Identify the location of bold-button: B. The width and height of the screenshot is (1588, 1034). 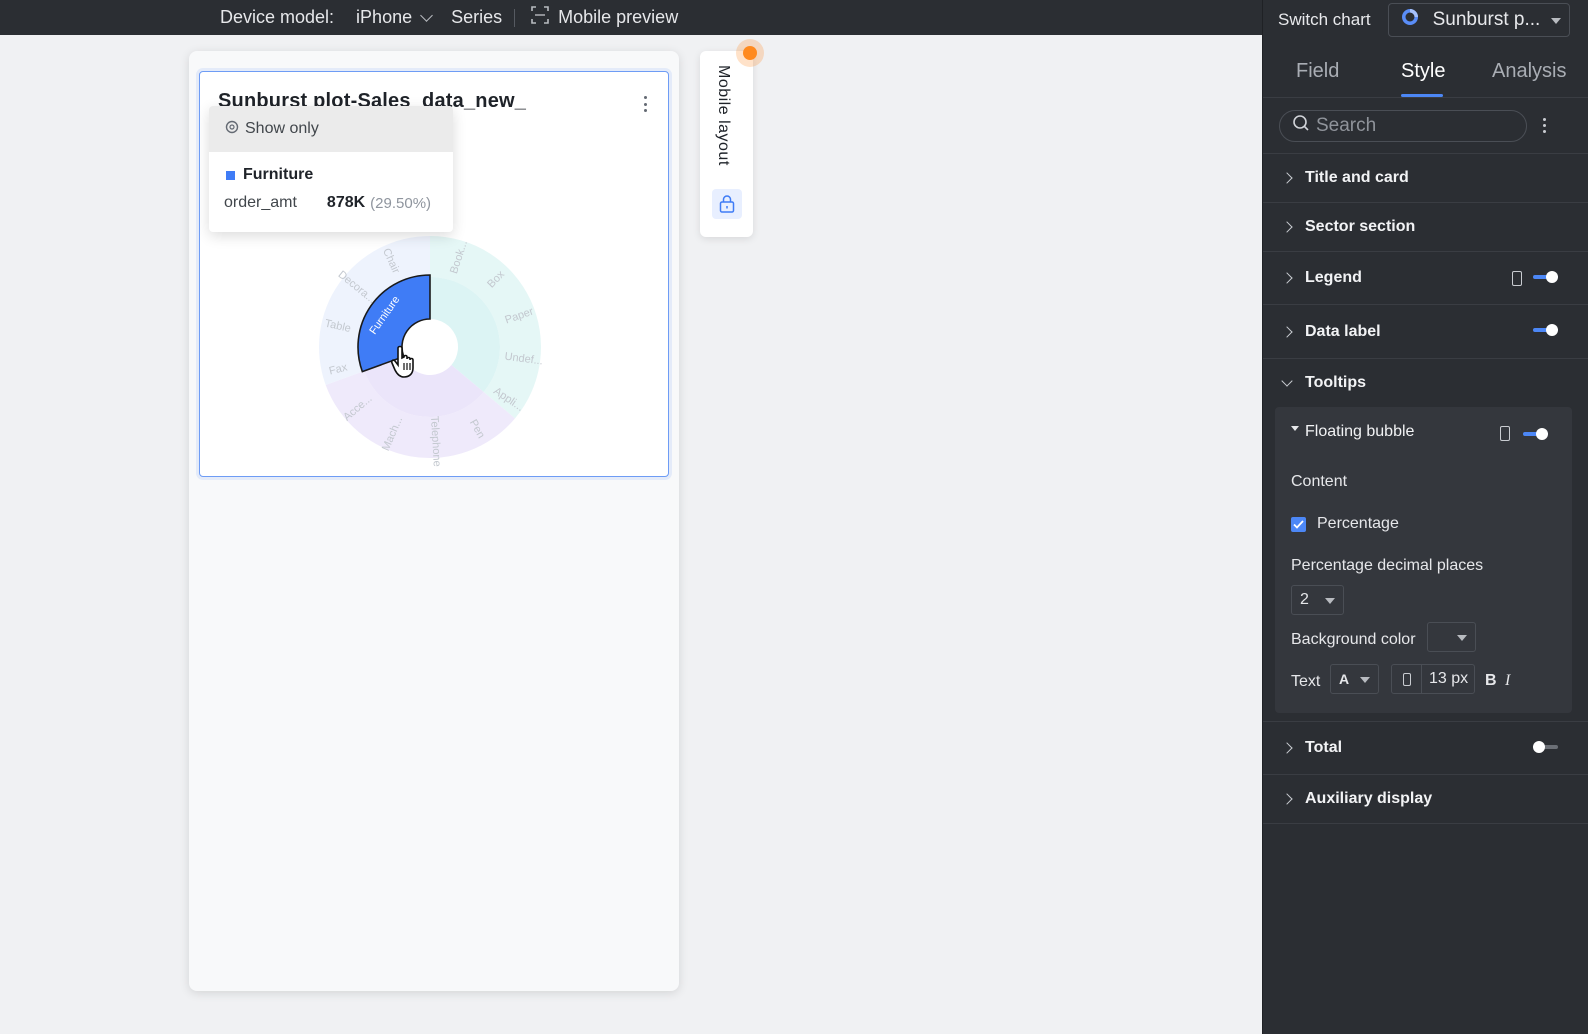
(1491, 681).